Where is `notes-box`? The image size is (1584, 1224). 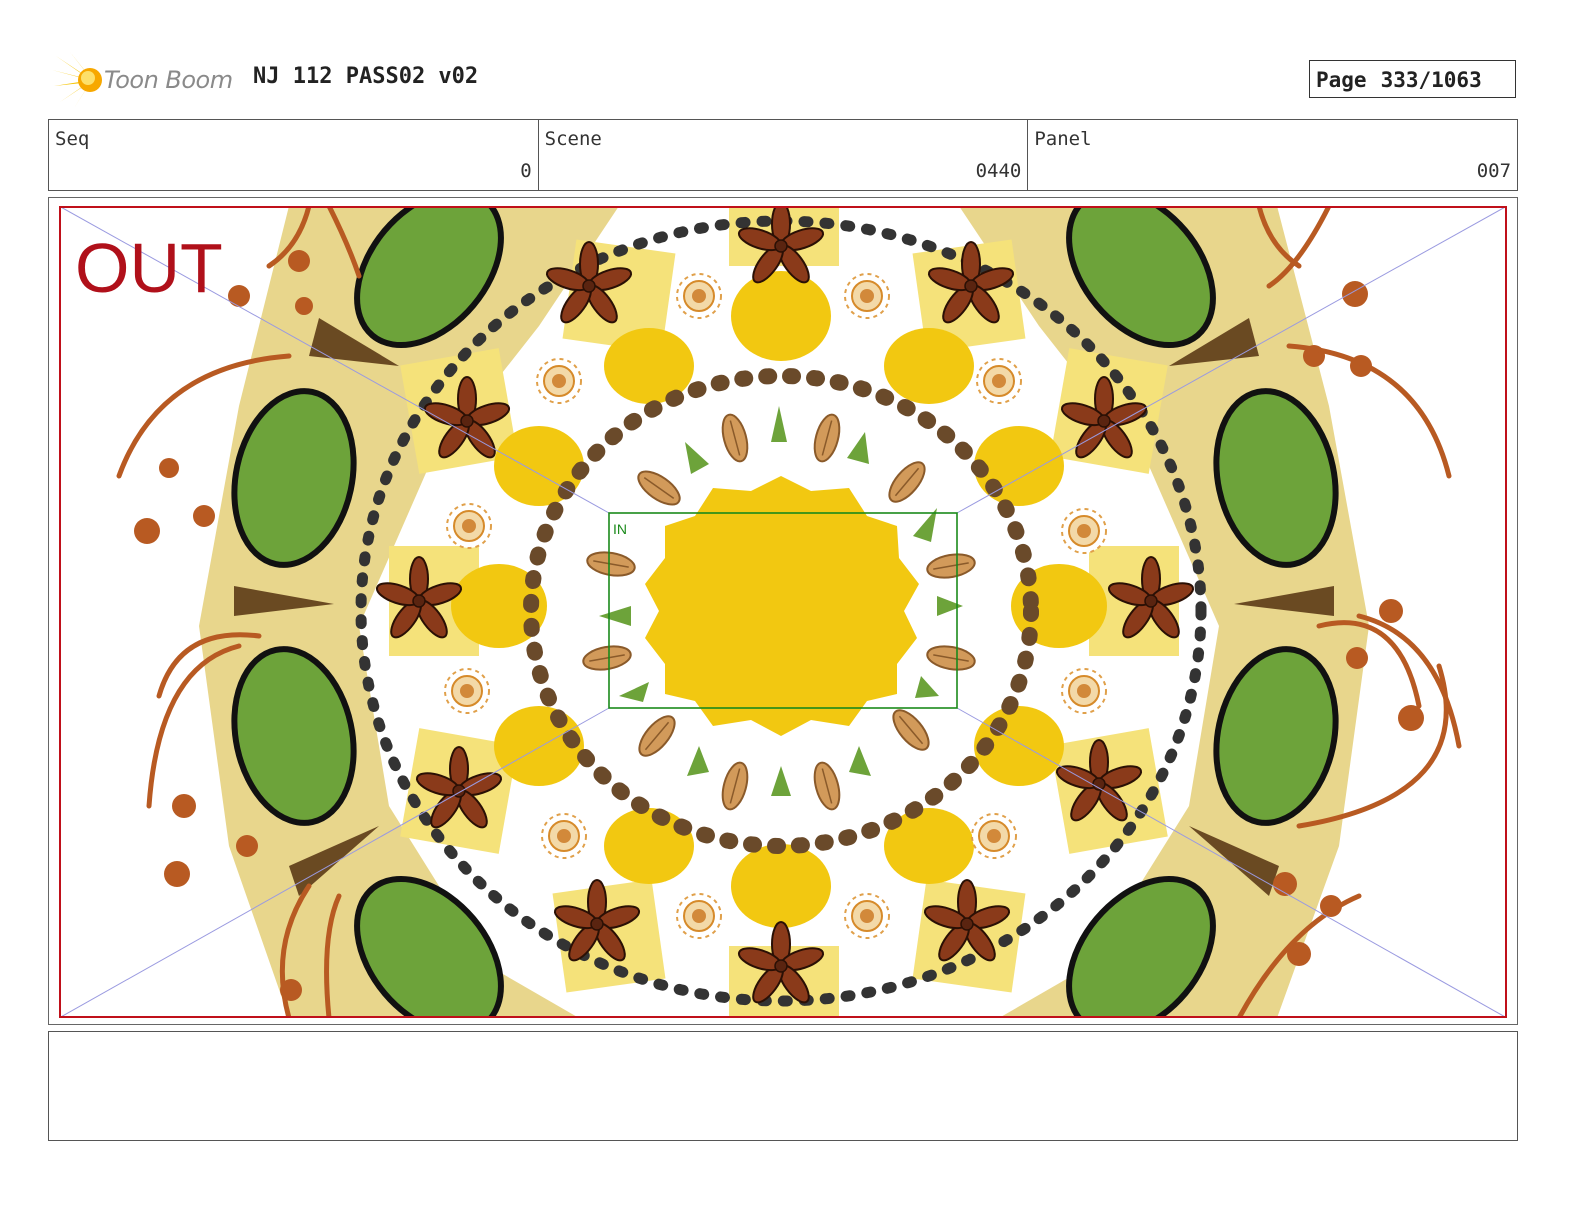
notes-box is located at coordinates (783, 1086).